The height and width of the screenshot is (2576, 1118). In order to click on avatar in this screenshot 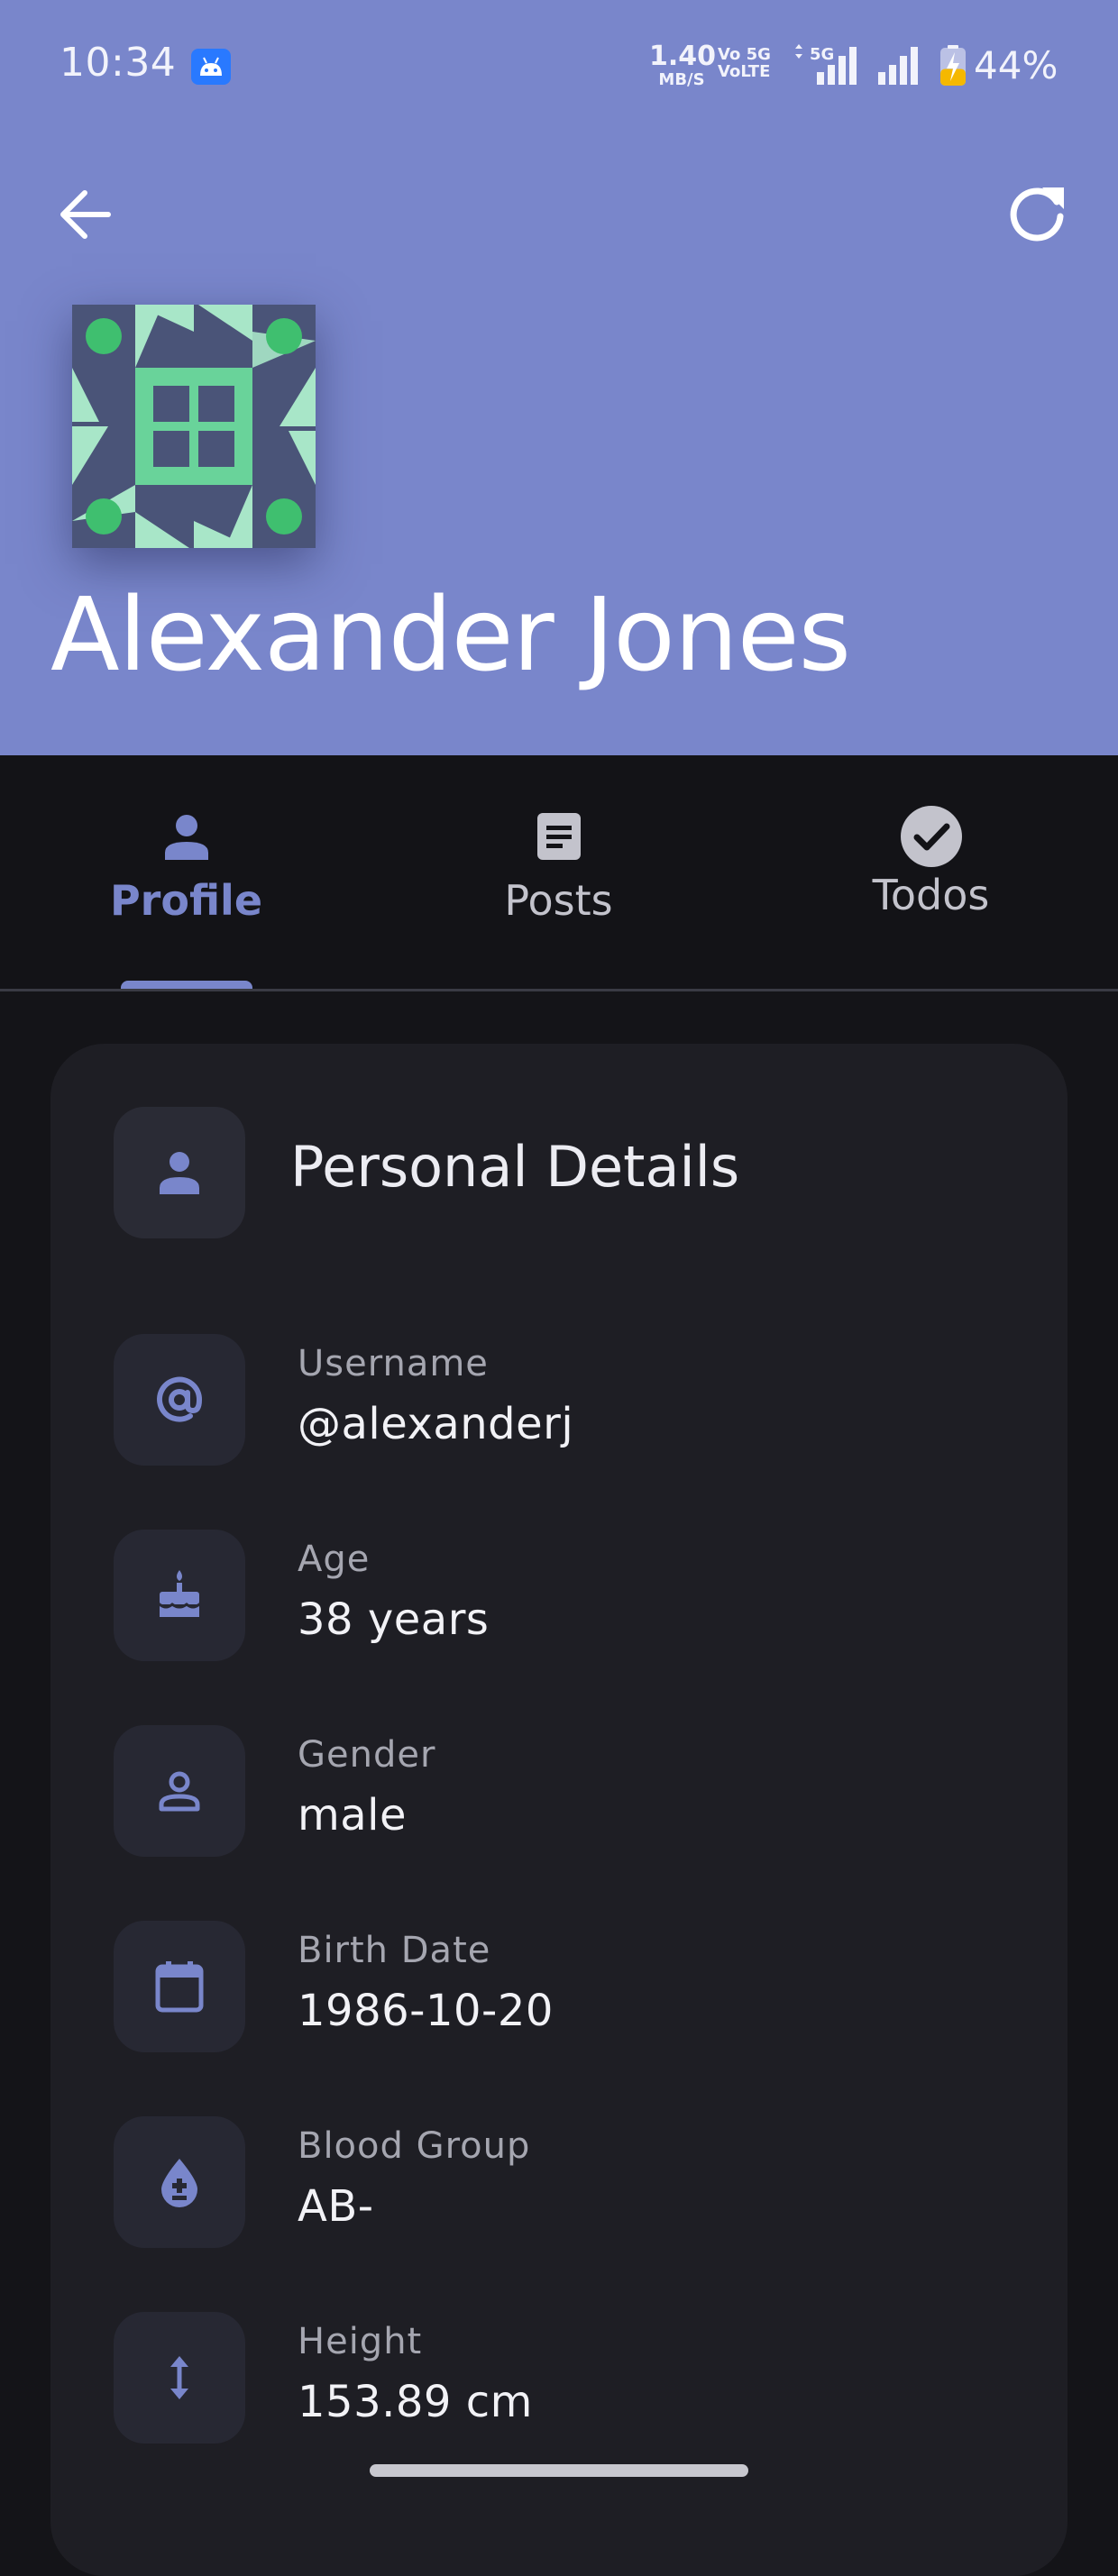, I will do `click(194, 426)`.